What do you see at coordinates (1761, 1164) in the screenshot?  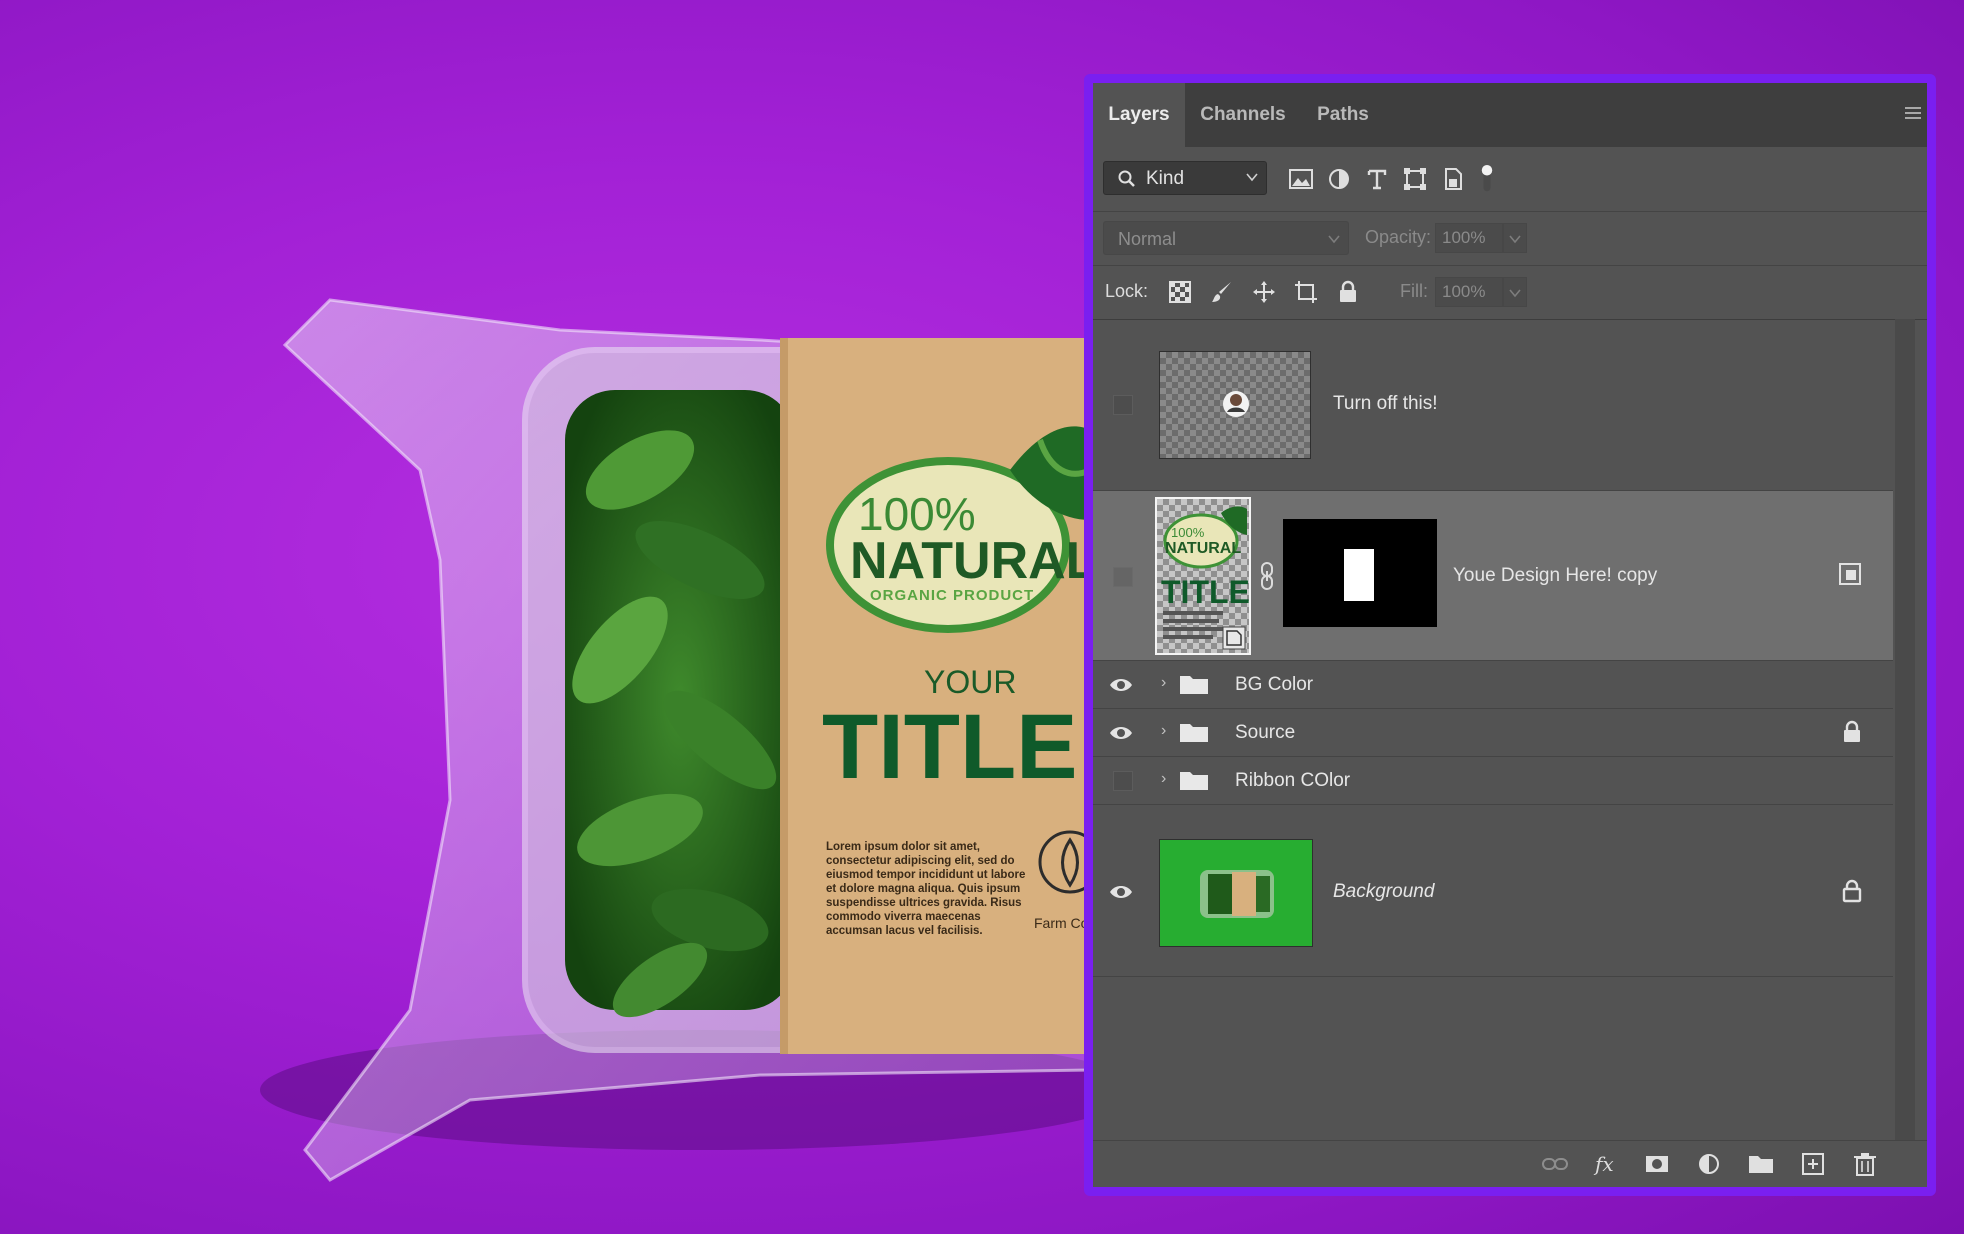 I see `new-group-icon` at bounding box center [1761, 1164].